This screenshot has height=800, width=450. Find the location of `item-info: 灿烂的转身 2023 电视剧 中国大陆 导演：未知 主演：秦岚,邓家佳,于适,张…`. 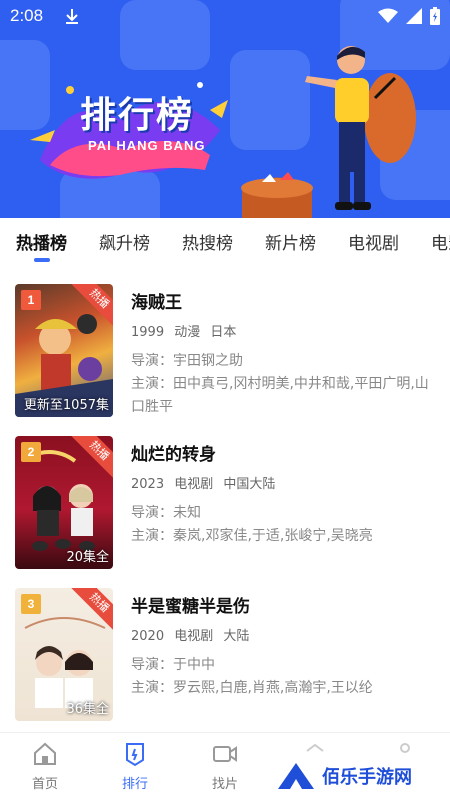

item-info: 灿烂的转身 2023 电视剧 中国大陆 导演：未知 主演：秦岚,邓家佳,于适,张… is located at coordinates (286, 494).